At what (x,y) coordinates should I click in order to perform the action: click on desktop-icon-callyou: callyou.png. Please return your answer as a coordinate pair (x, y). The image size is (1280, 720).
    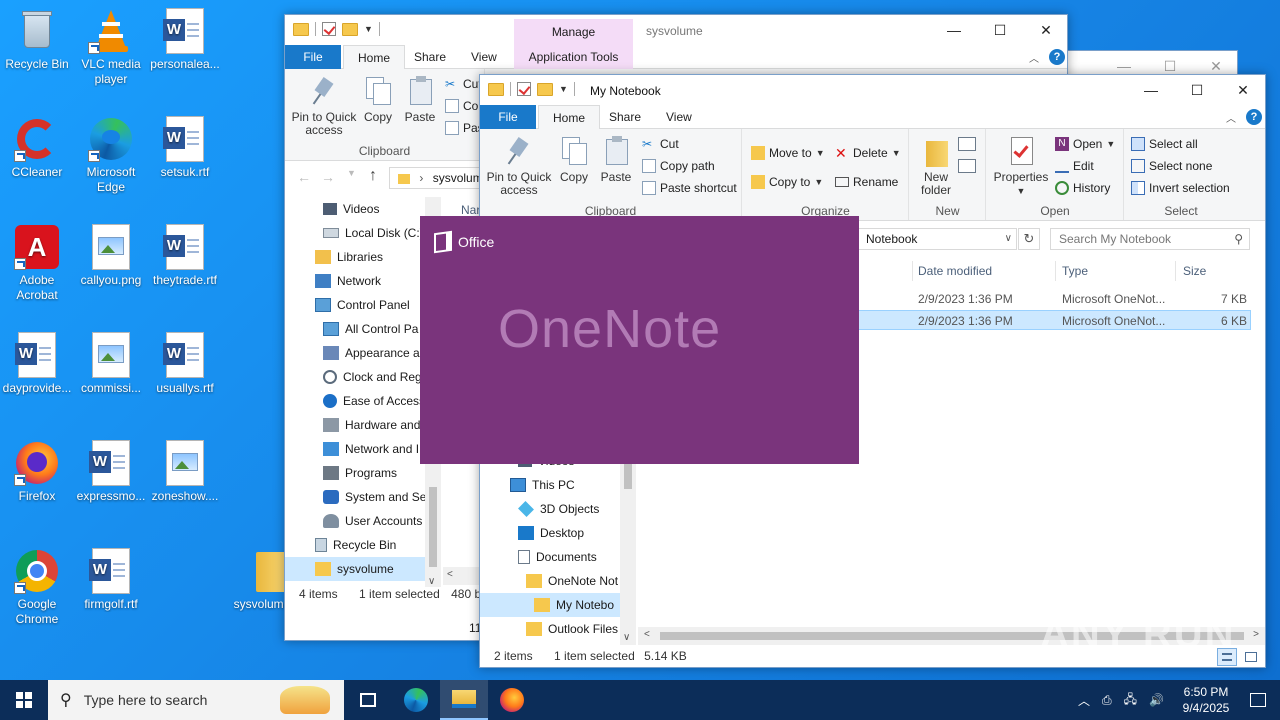
    Looking at the image, I should click on (111, 256).